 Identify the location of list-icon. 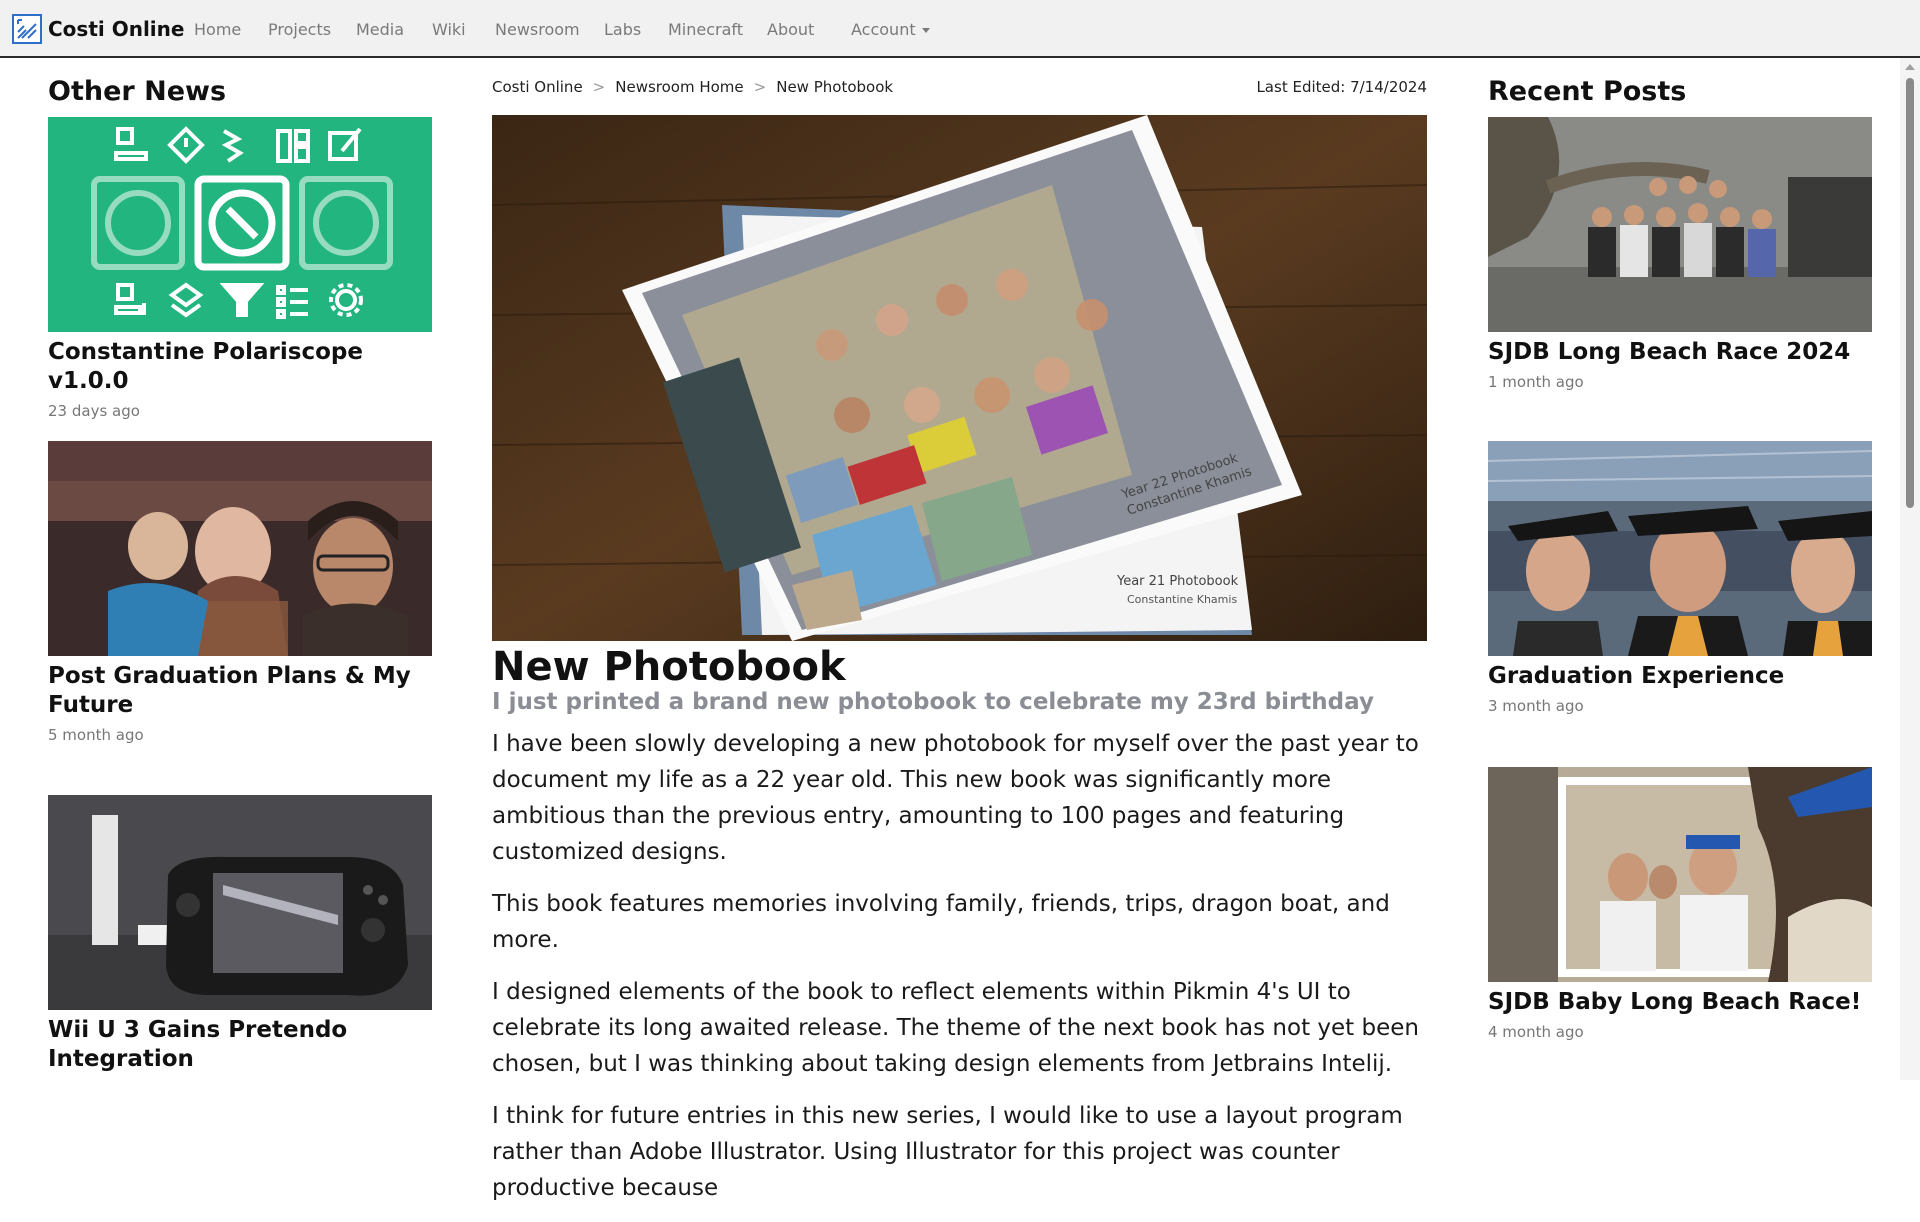
(292, 302).